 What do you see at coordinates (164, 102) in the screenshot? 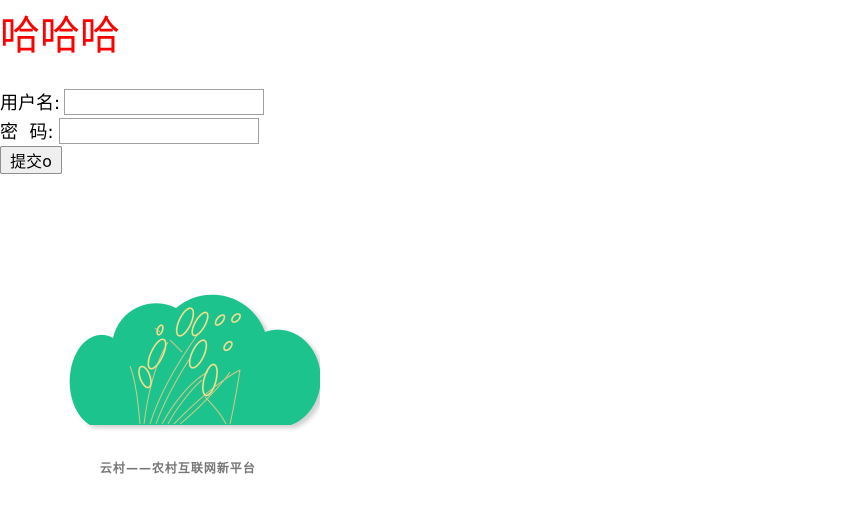
I see `username-field` at bounding box center [164, 102].